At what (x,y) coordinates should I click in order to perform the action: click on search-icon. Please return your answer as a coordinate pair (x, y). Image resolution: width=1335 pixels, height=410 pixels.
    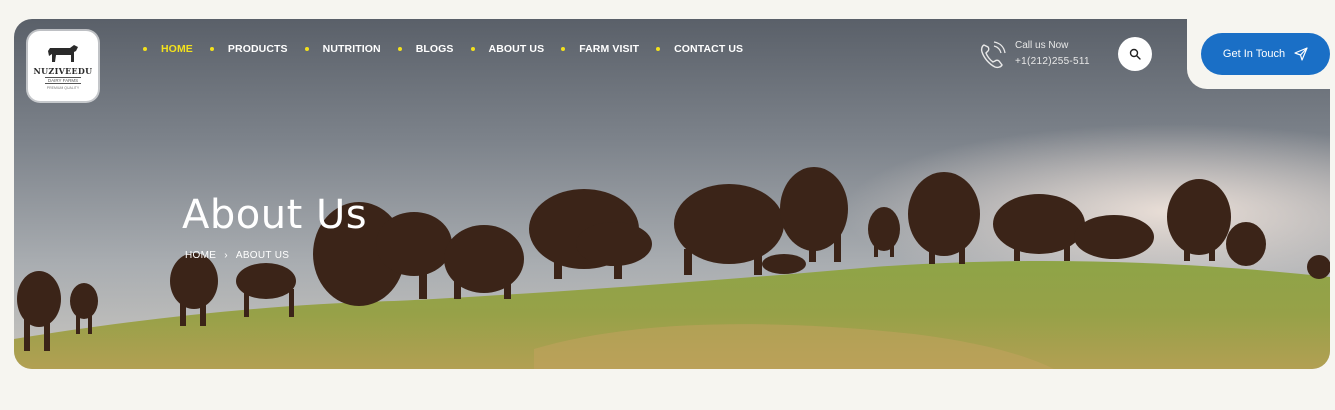
    Looking at the image, I should click on (1135, 54).